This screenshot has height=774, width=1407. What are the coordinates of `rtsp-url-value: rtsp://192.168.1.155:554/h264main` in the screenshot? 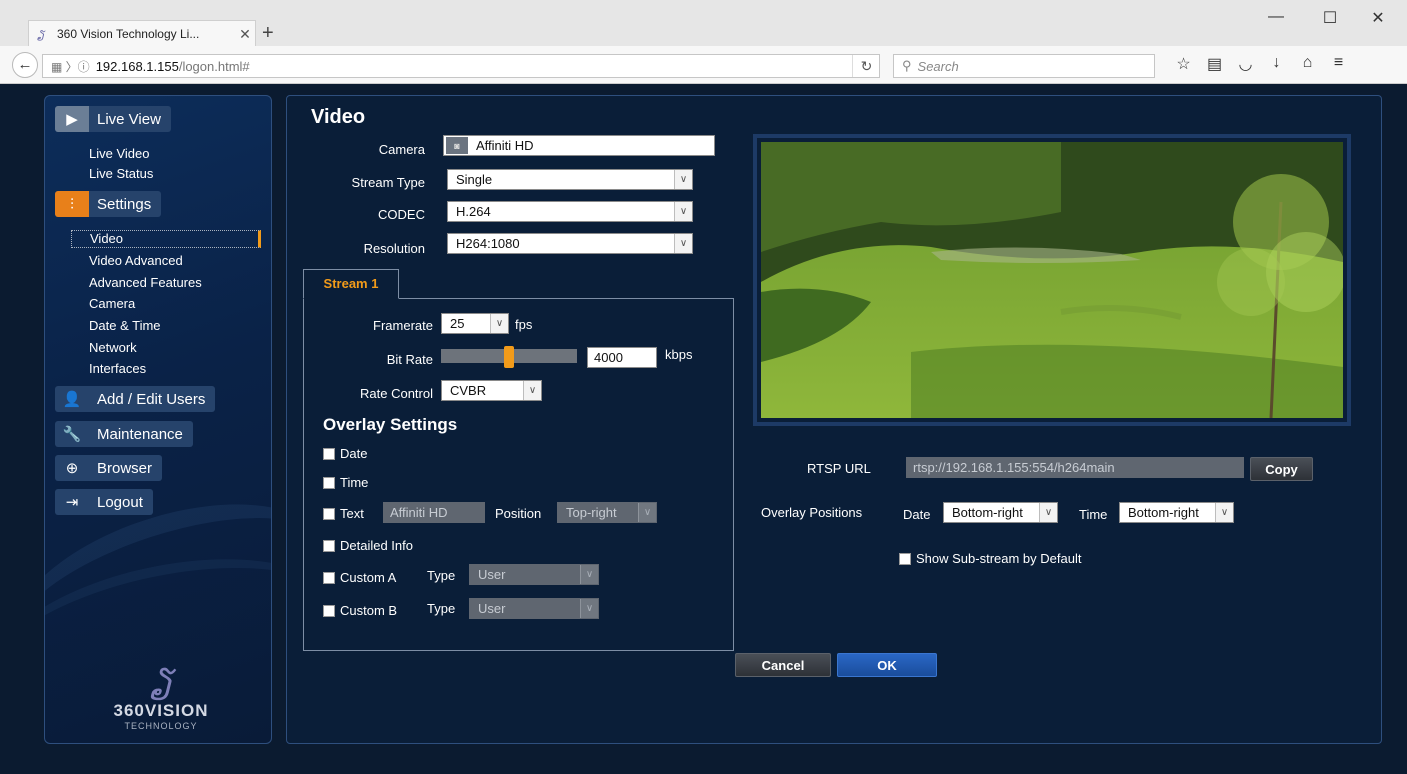 It's located at (1014, 467).